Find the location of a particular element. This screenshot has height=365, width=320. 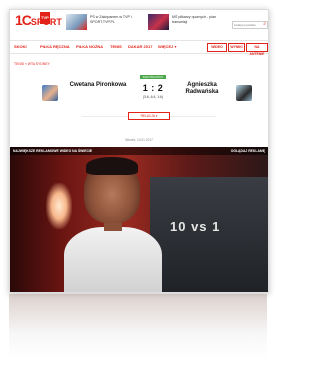

set-scores: (3:6, 6:4, 1:6) is located at coordinates (153, 97).